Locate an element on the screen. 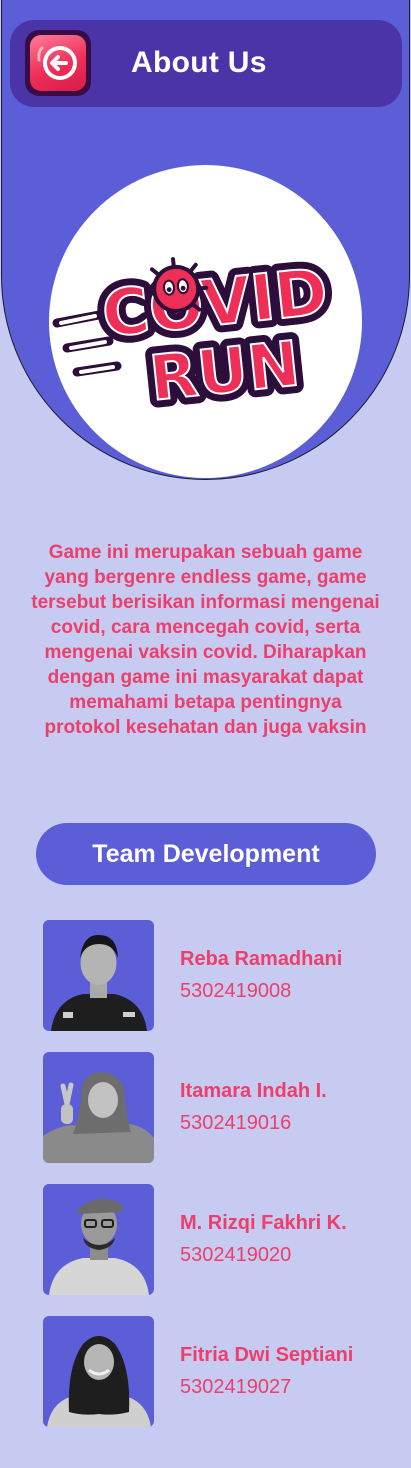 The height and width of the screenshot is (1468, 411). member-name: M. Rizqi Fakhri K. is located at coordinates (263, 1223).